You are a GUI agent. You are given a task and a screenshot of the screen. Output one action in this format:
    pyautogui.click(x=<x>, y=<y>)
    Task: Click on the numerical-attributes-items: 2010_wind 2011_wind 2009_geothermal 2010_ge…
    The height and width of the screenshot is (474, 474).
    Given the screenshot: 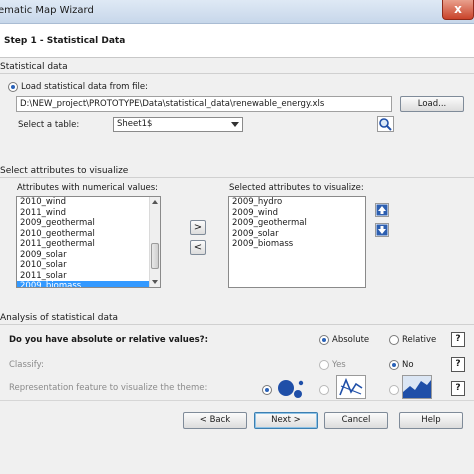 What is the action you would take?
    pyautogui.click(x=88, y=242)
    